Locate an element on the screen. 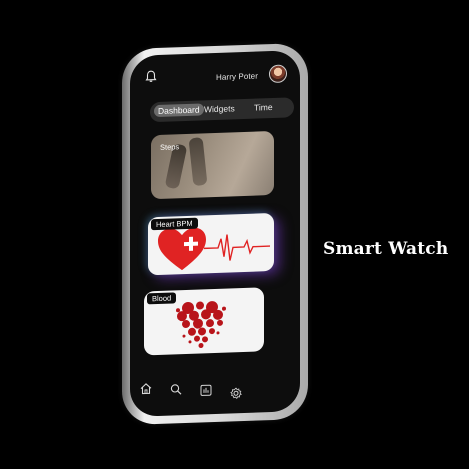 The width and height of the screenshot is (469, 469). blood-card: Blood is located at coordinates (204, 321).